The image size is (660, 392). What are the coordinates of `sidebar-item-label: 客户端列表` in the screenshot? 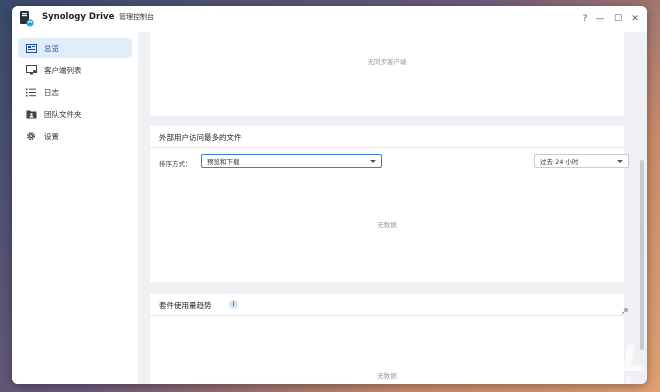 It's located at (63, 70).